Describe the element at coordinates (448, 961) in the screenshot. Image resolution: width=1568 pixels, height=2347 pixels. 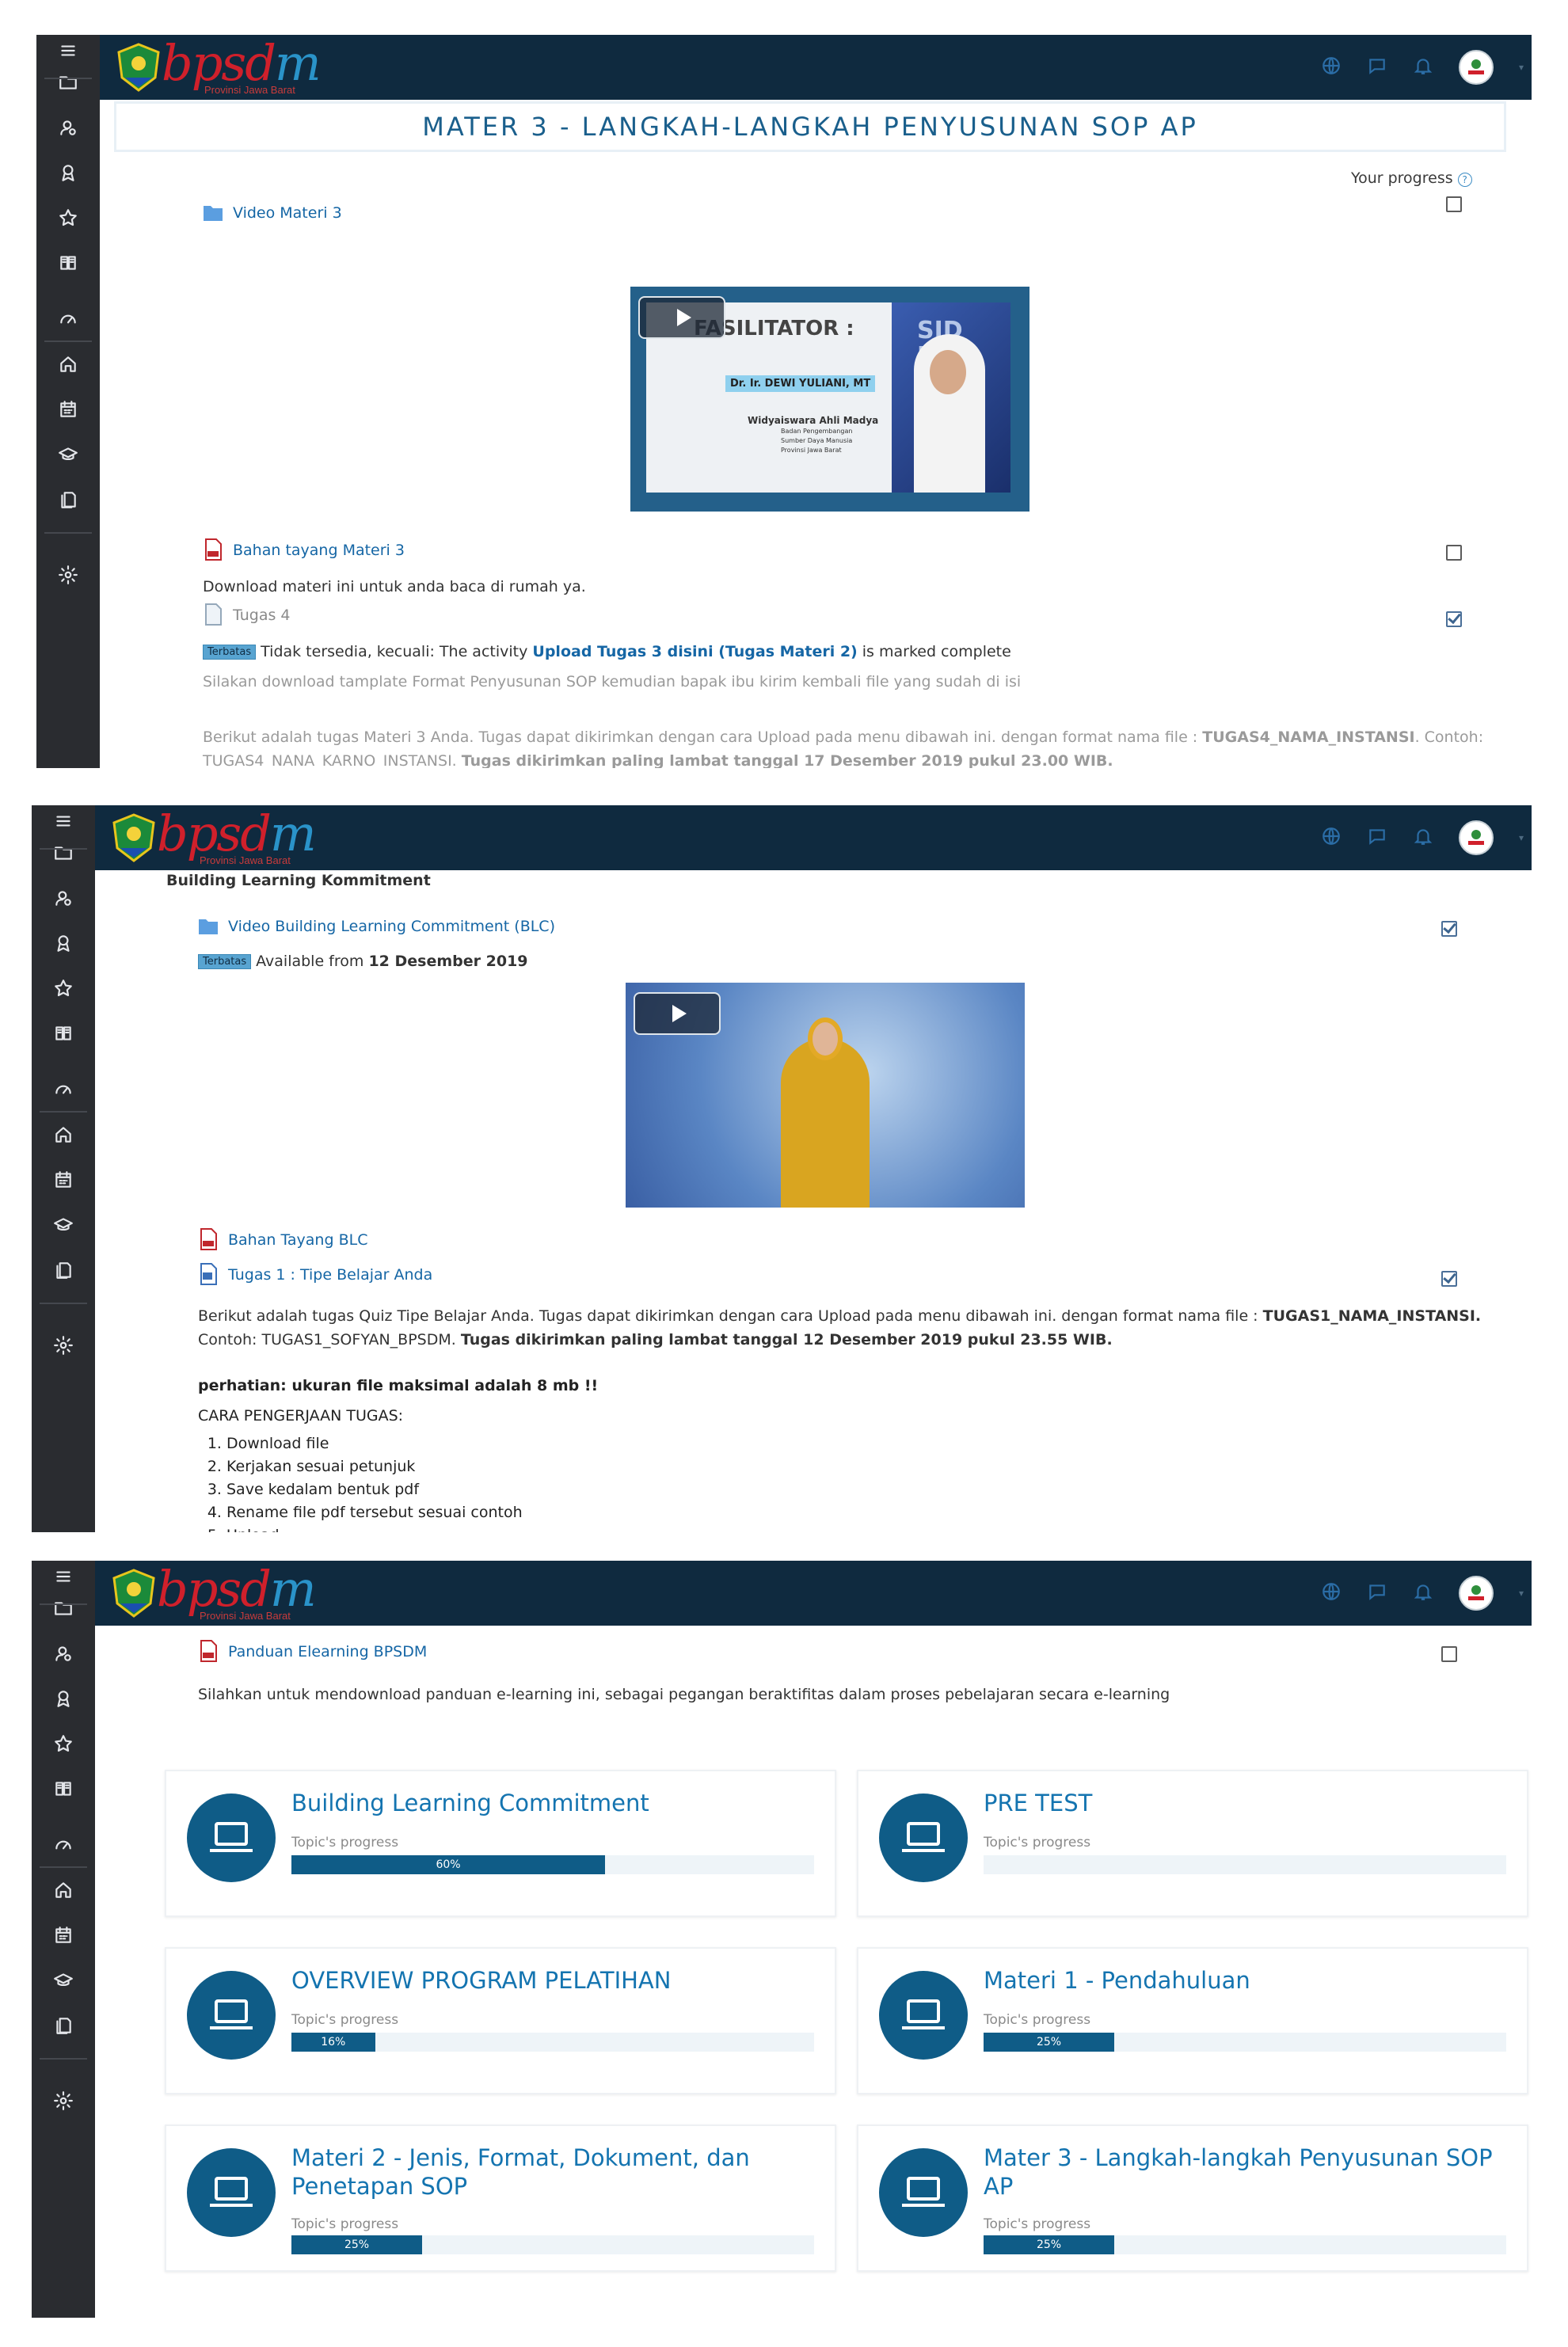
I see `available-date: 12 Desember 2019` at that location.